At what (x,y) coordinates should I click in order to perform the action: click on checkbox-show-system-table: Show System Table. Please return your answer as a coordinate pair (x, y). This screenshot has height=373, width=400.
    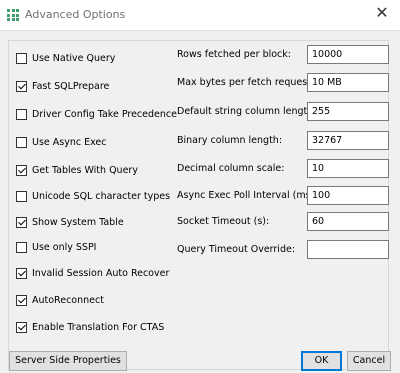
    Looking at the image, I should click on (70, 222).